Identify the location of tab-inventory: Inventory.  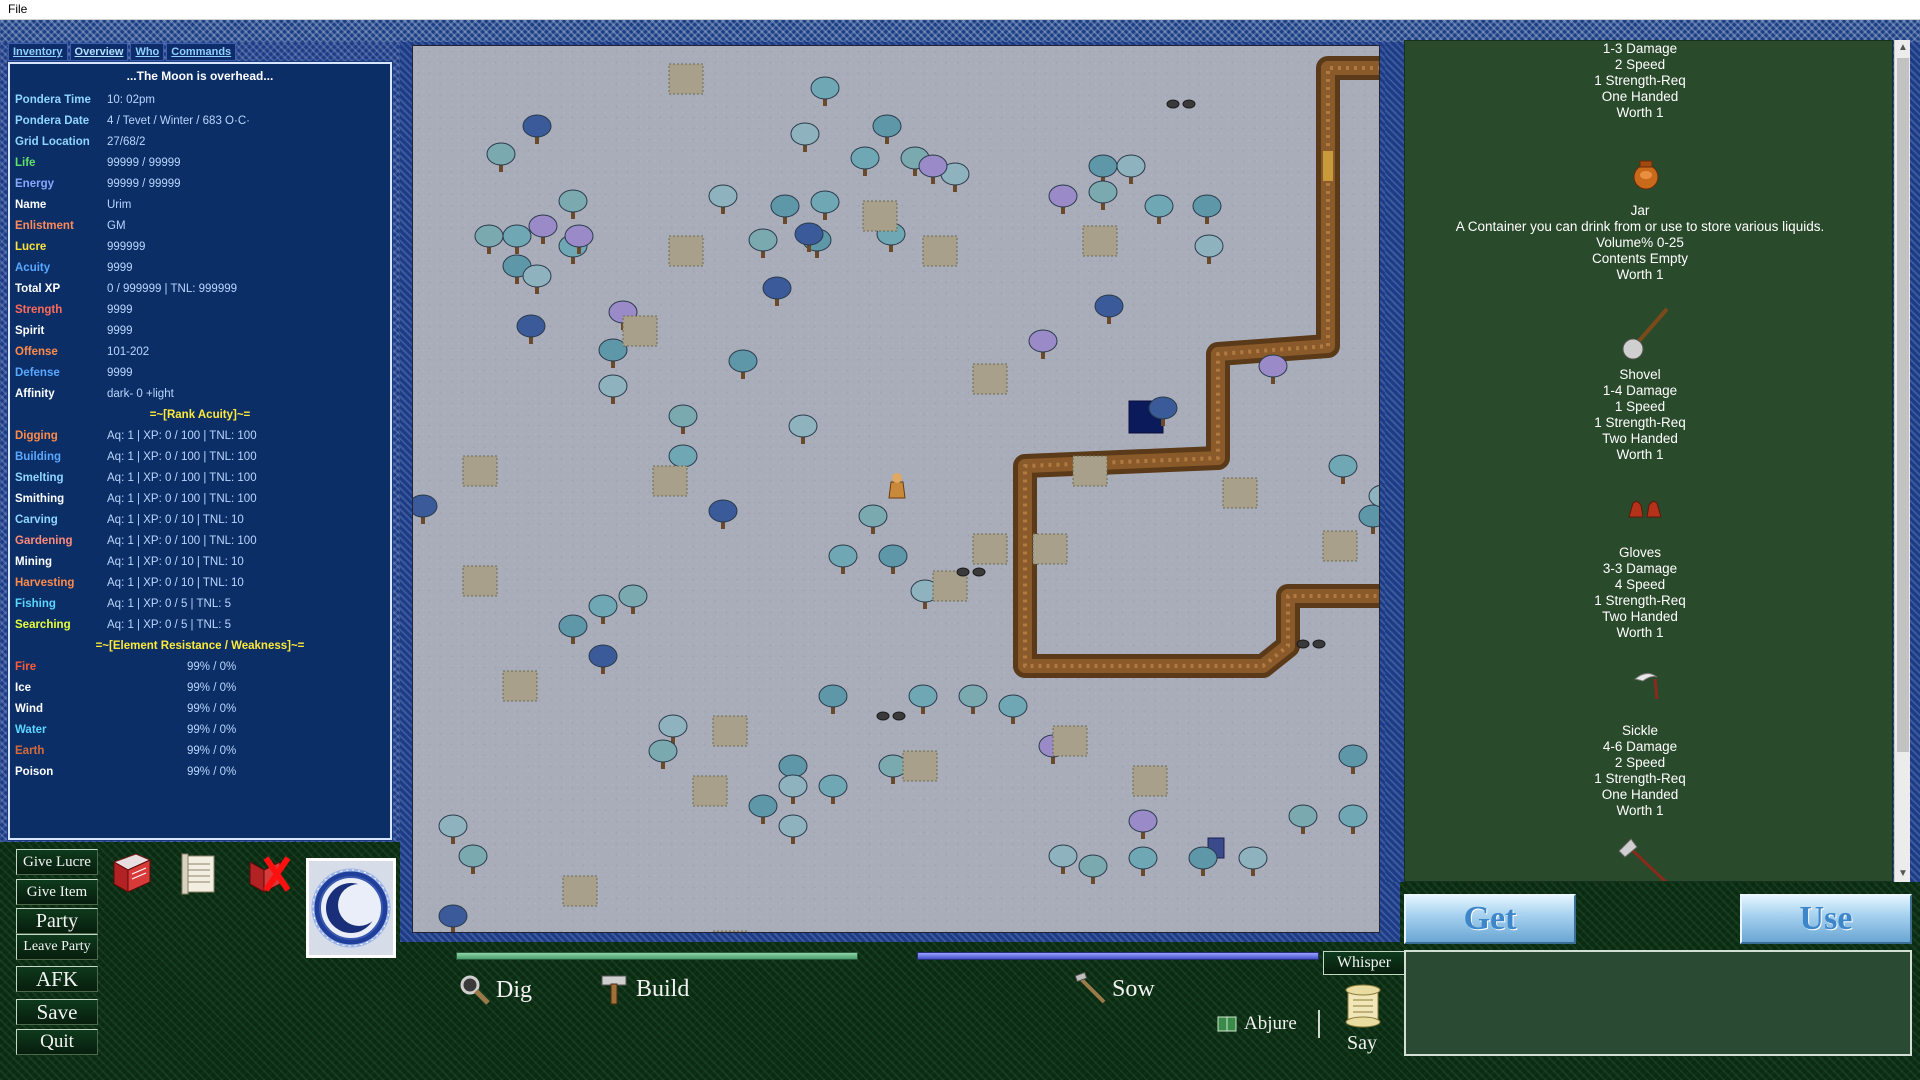
(38, 52).